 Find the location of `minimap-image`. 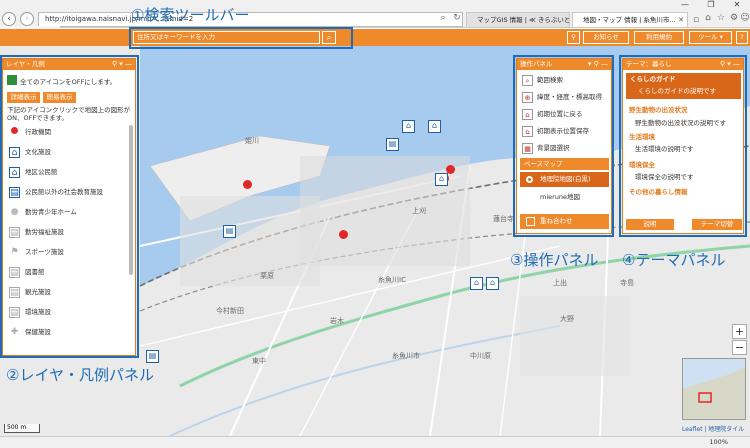

minimap-image is located at coordinates (714, 393).